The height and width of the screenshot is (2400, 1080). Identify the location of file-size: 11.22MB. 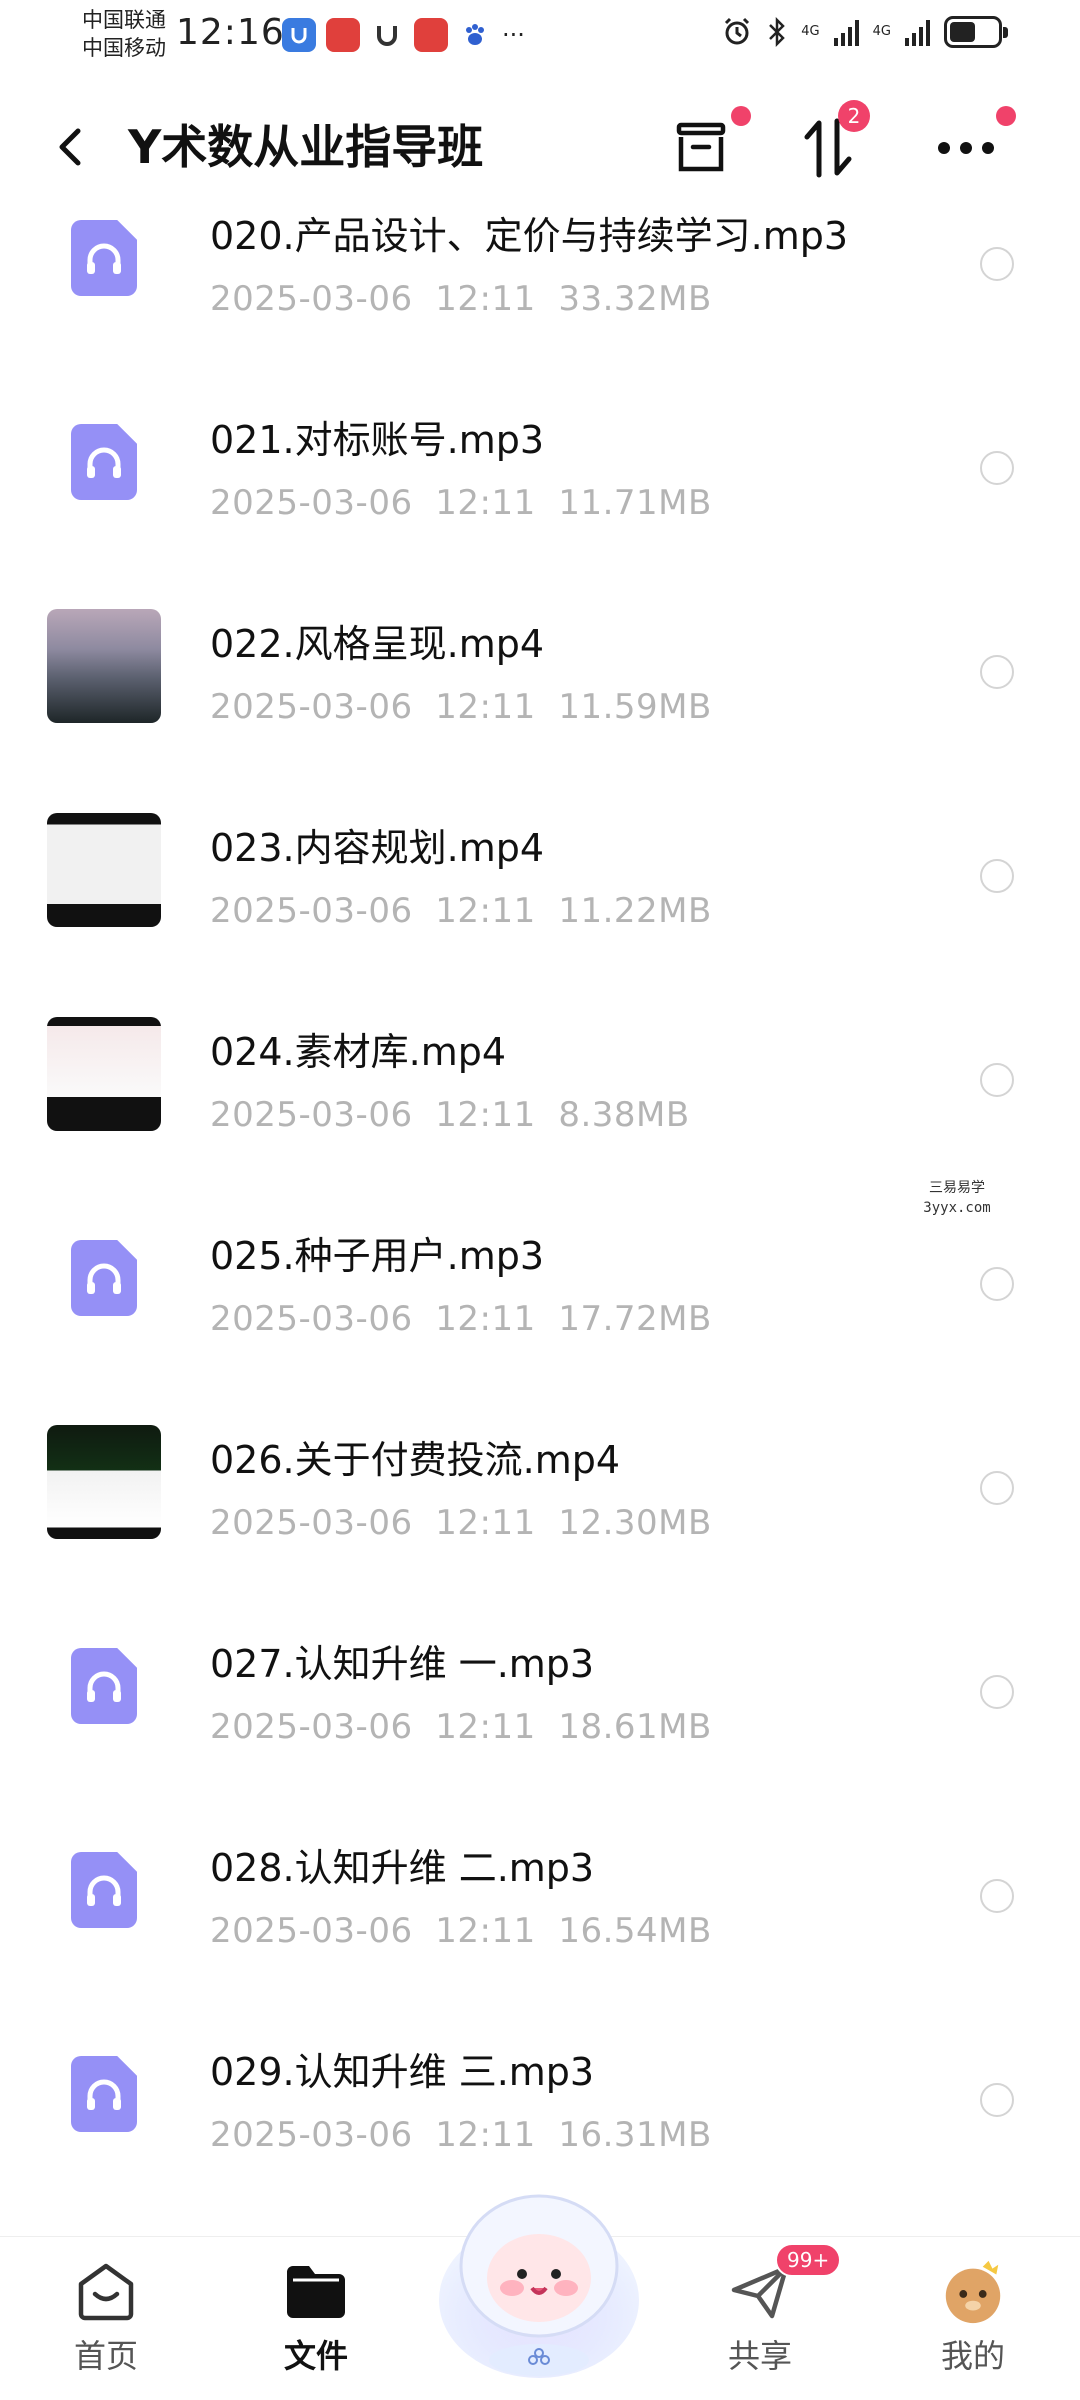
(635, 911).